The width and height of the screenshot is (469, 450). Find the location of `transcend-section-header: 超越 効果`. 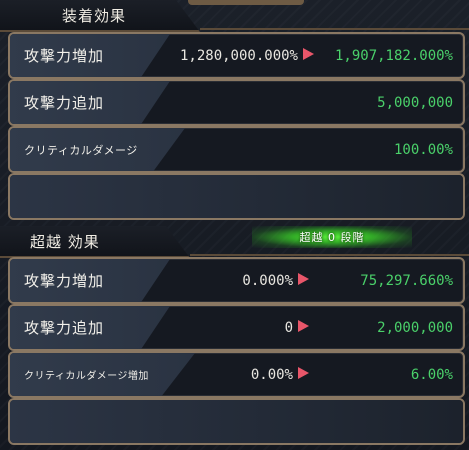

transcend-section-header: 超越 効果 is located at coordinates (95, 242).